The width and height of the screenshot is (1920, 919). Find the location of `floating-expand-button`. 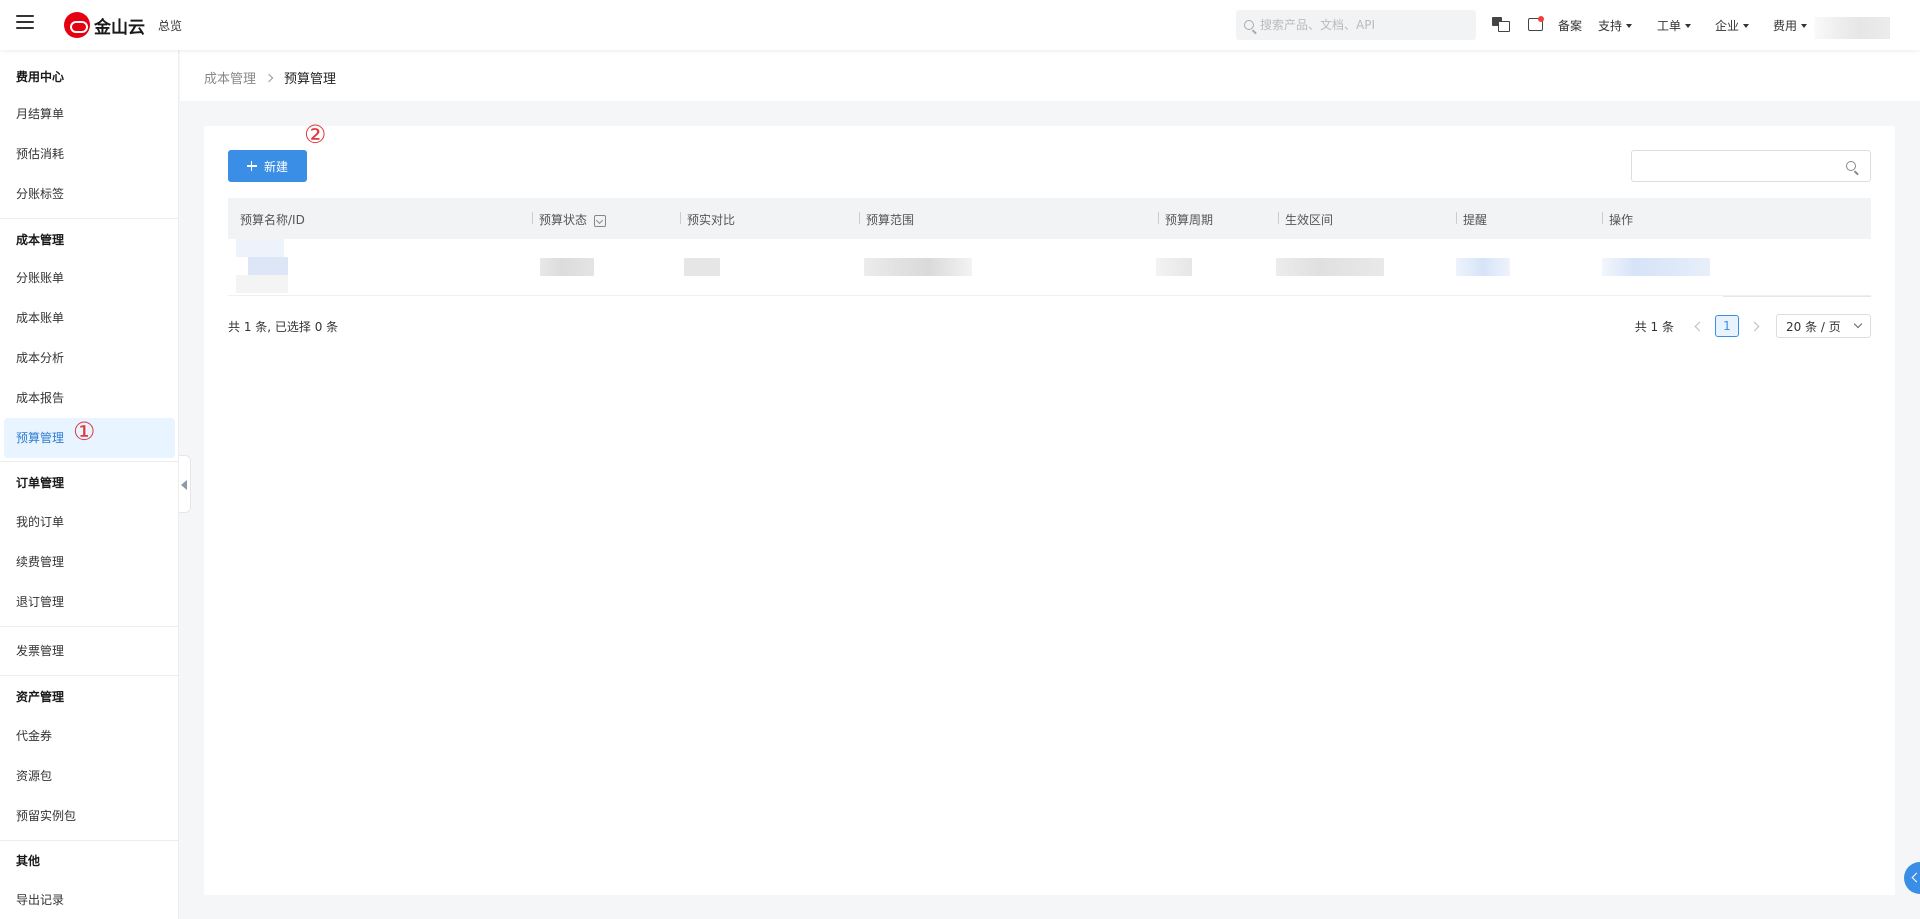

floating-expand-button is located at coordinates (1912, 878).